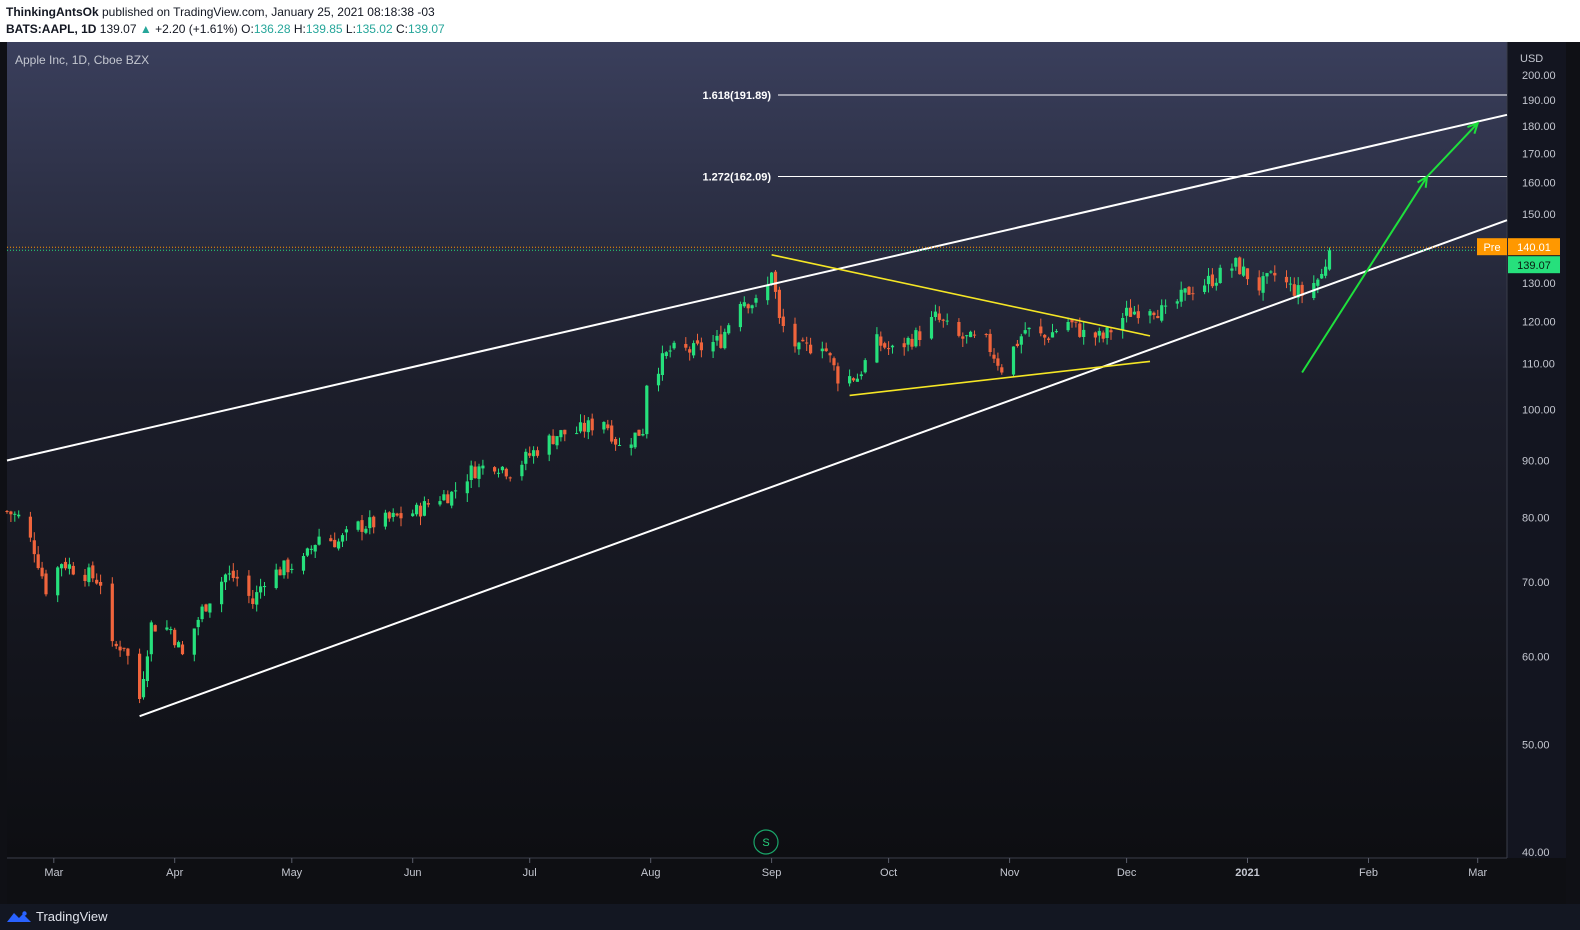  I want to click on price-tick-label: 130.00, so click(1539, 284).